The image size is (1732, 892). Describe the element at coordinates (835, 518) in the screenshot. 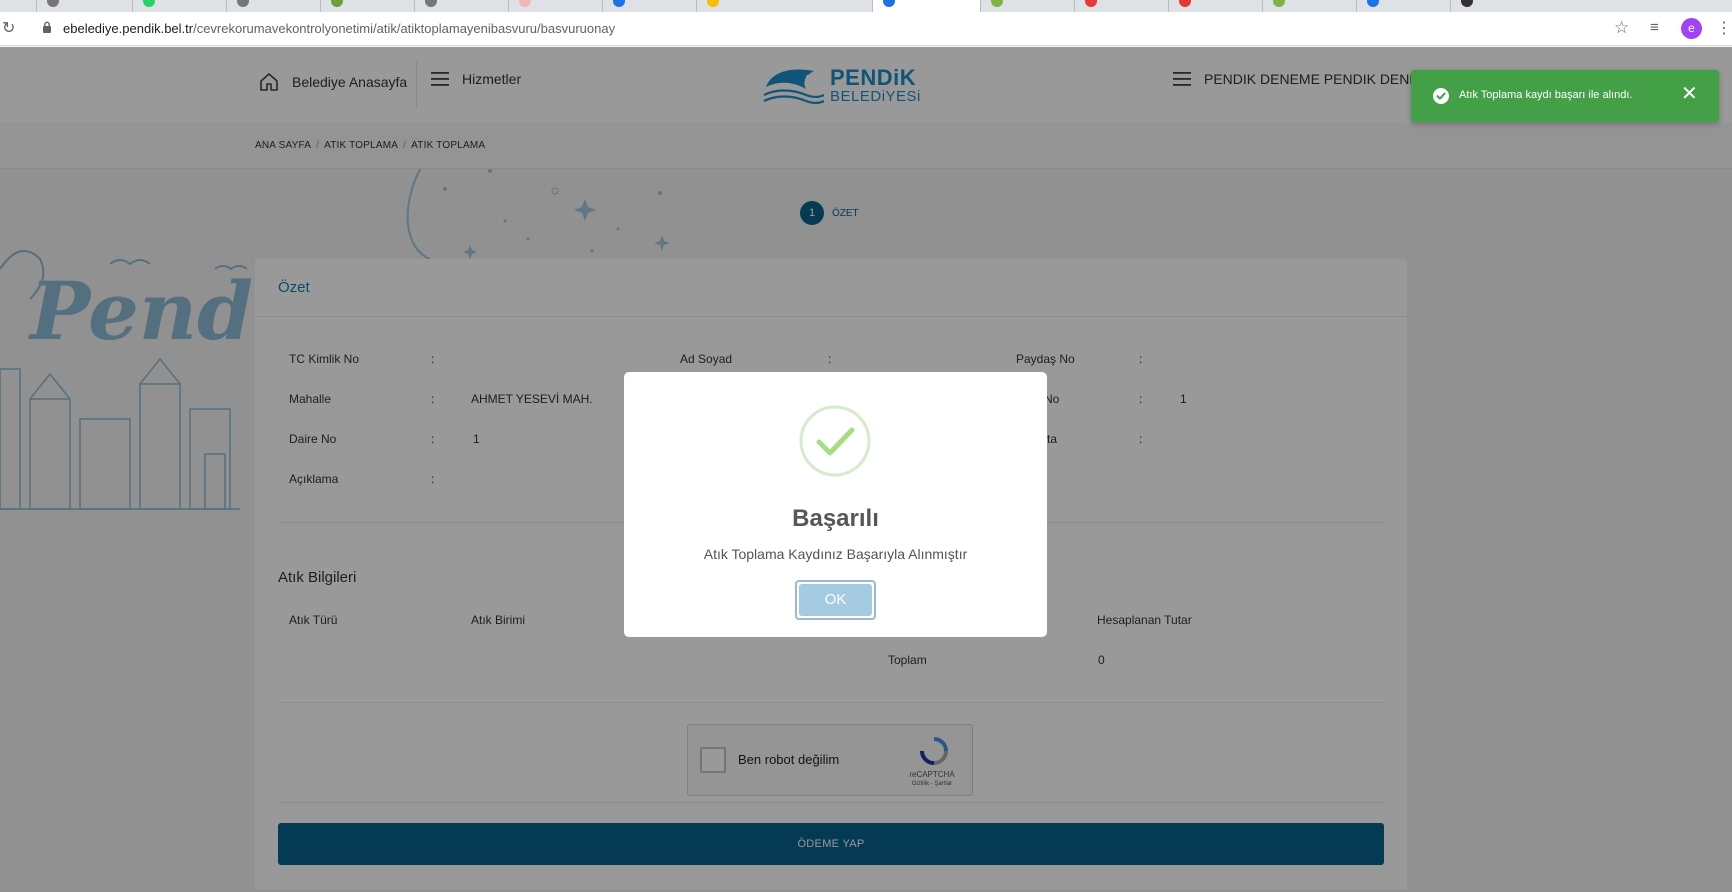

I see `dialog-title: Başarılı` at that location.